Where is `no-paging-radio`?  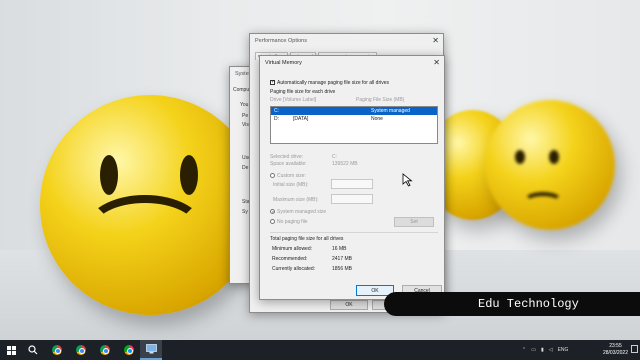
no-paging-radio is located at coordinates (272, 222).